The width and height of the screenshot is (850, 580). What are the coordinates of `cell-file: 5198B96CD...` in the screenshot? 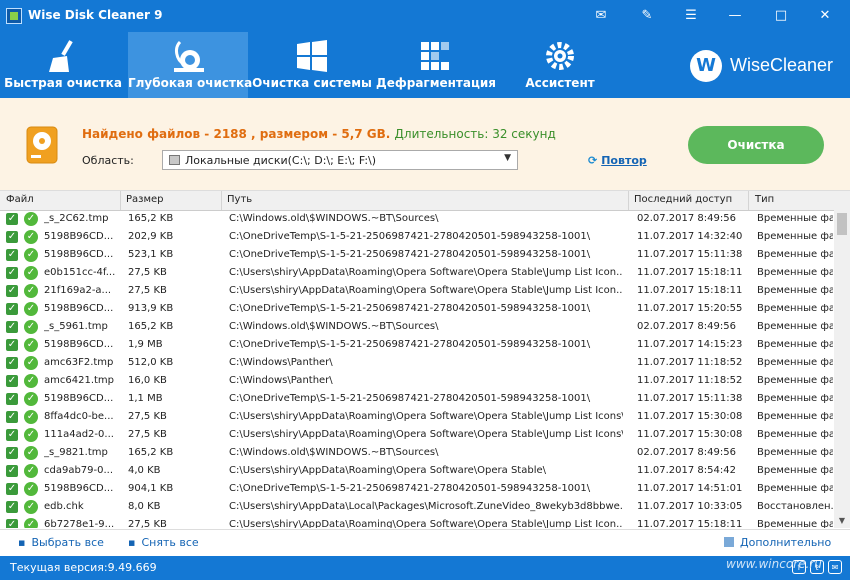 It's located at (79, 308).